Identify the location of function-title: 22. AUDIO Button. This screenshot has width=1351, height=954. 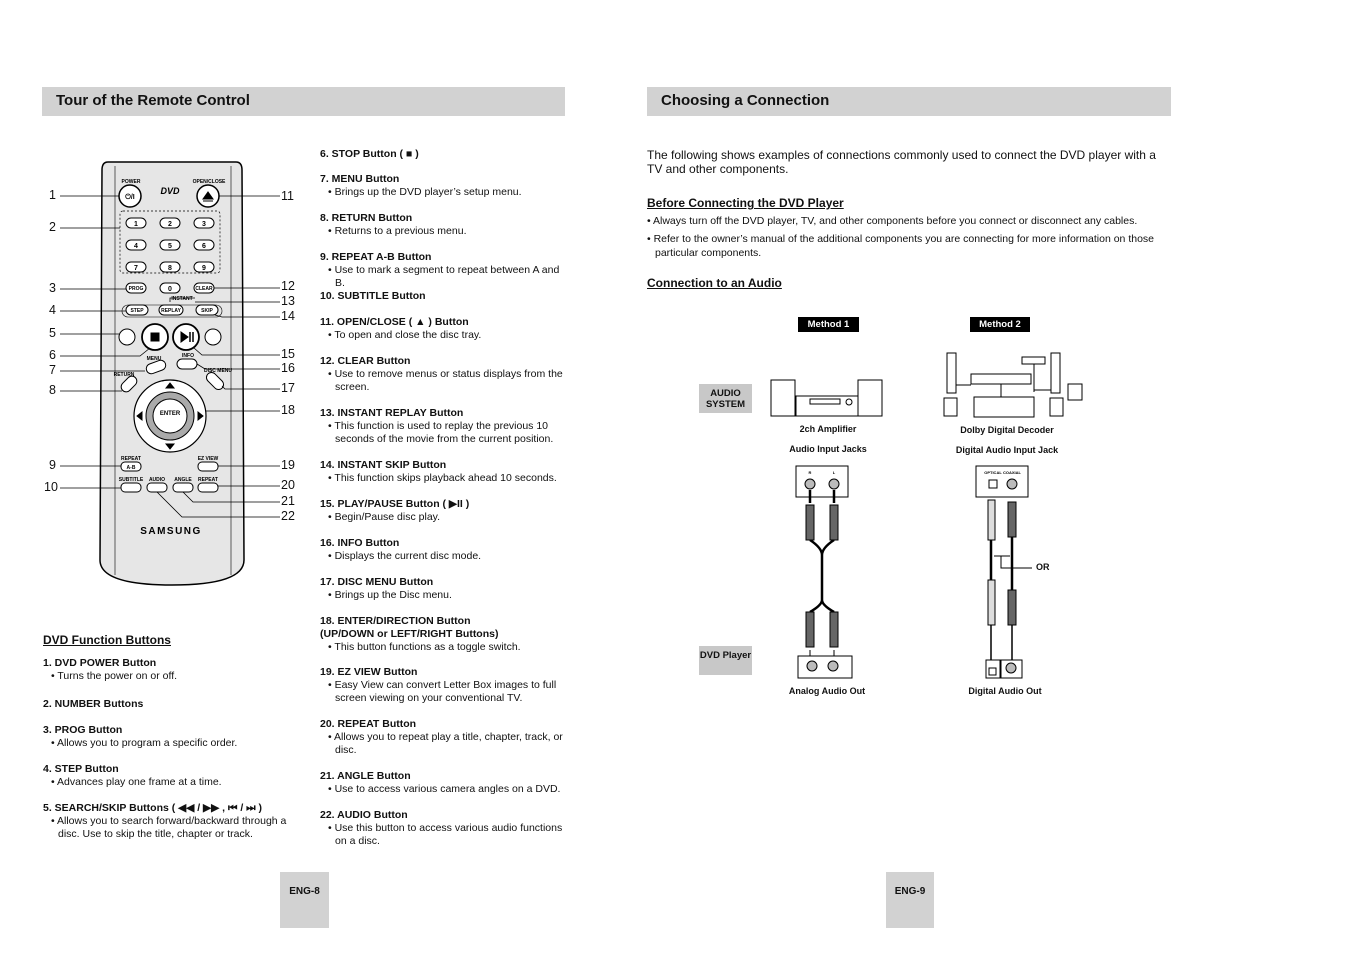
(364, 815).